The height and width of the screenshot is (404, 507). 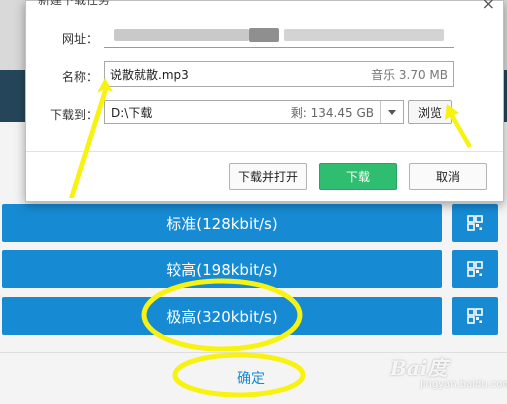 What do you see at coordinates (358, 176) in the screenshot?
I see `download-button: 下载` at bounding box center [358, 176].